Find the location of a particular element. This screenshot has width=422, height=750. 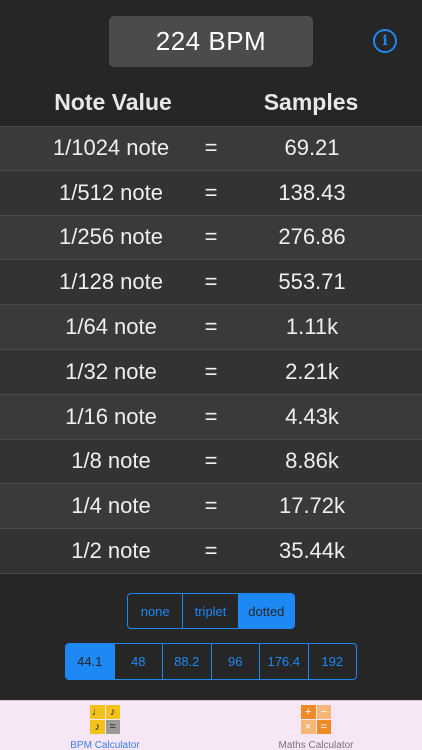

plus-glyph: + is located at coordinates (308, 712).